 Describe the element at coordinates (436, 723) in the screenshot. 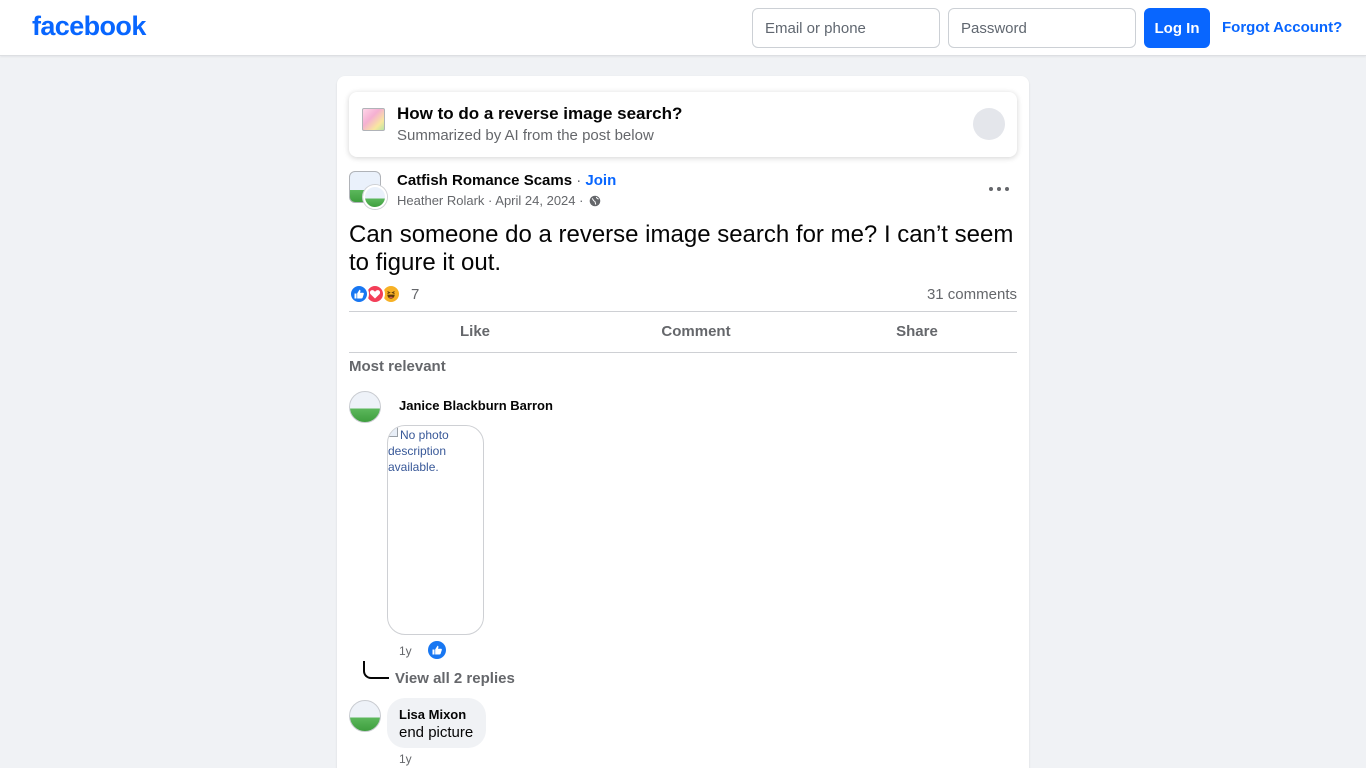

I see `comment-bubble: Lisa Mixon end picture` at that location.